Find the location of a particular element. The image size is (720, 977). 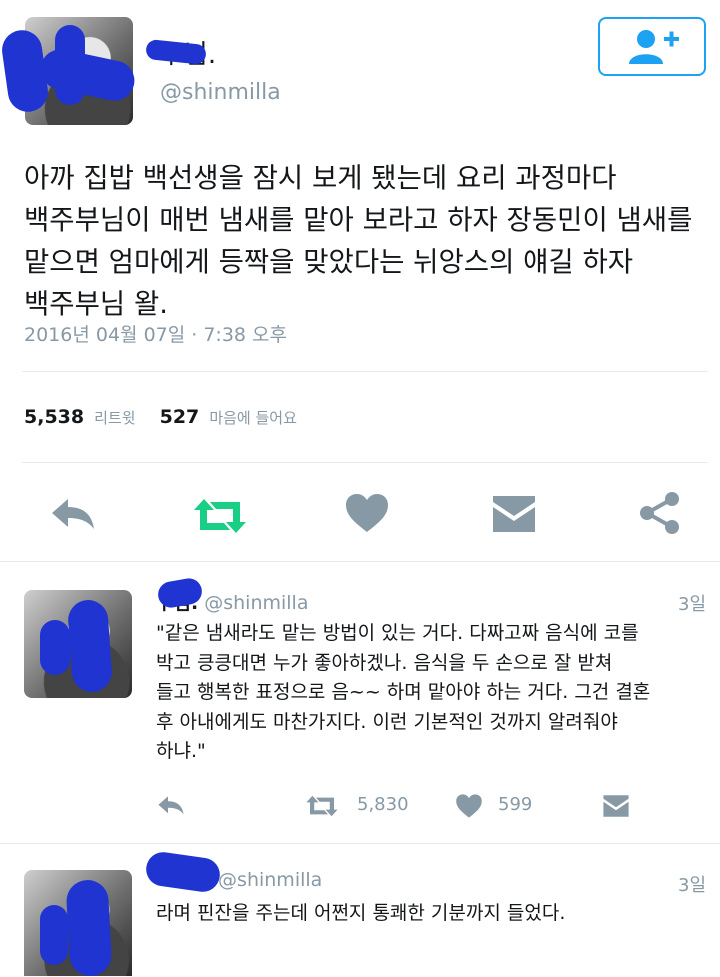

reply-text: 라며 핀잔을 주는데 어쩐지 통쾌한 기분까지 들었다. is located at coordinates (361, 913).